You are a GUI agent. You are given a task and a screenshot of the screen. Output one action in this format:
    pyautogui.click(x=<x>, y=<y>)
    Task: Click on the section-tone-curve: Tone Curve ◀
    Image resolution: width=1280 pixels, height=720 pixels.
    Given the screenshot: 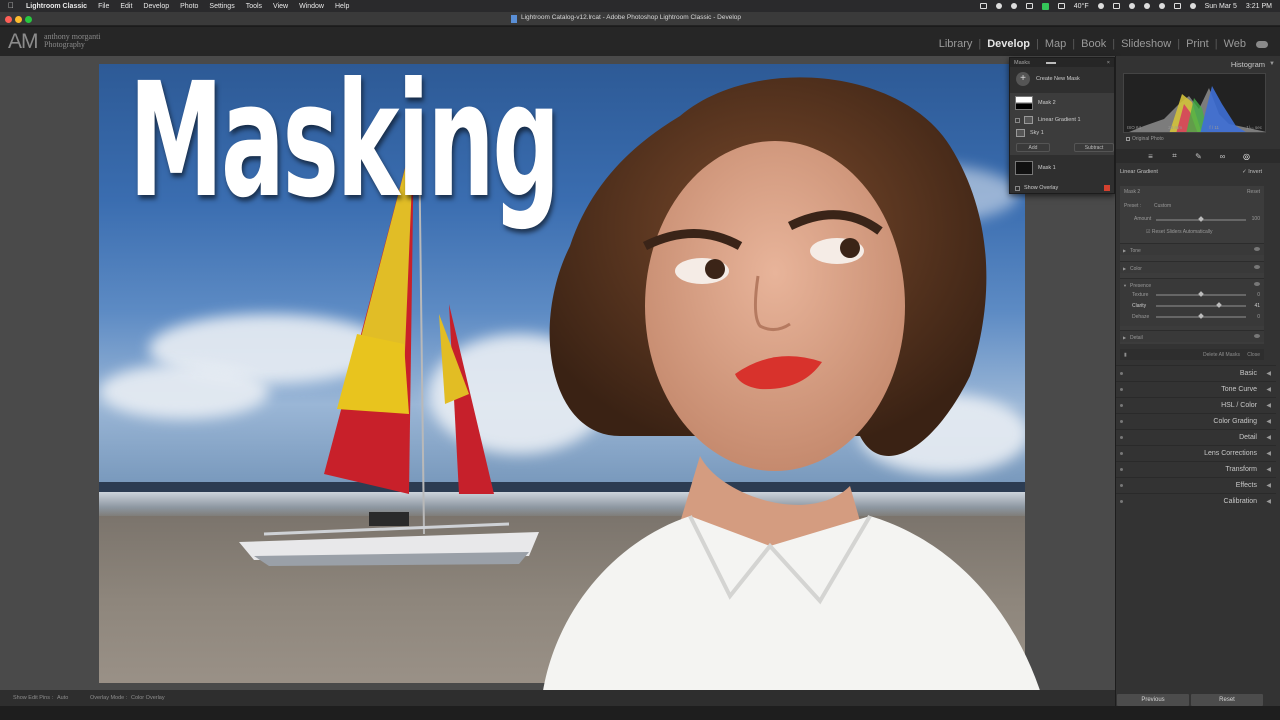 What is the action you would take?
    pyautogui.click(x=1196, y=389)
    